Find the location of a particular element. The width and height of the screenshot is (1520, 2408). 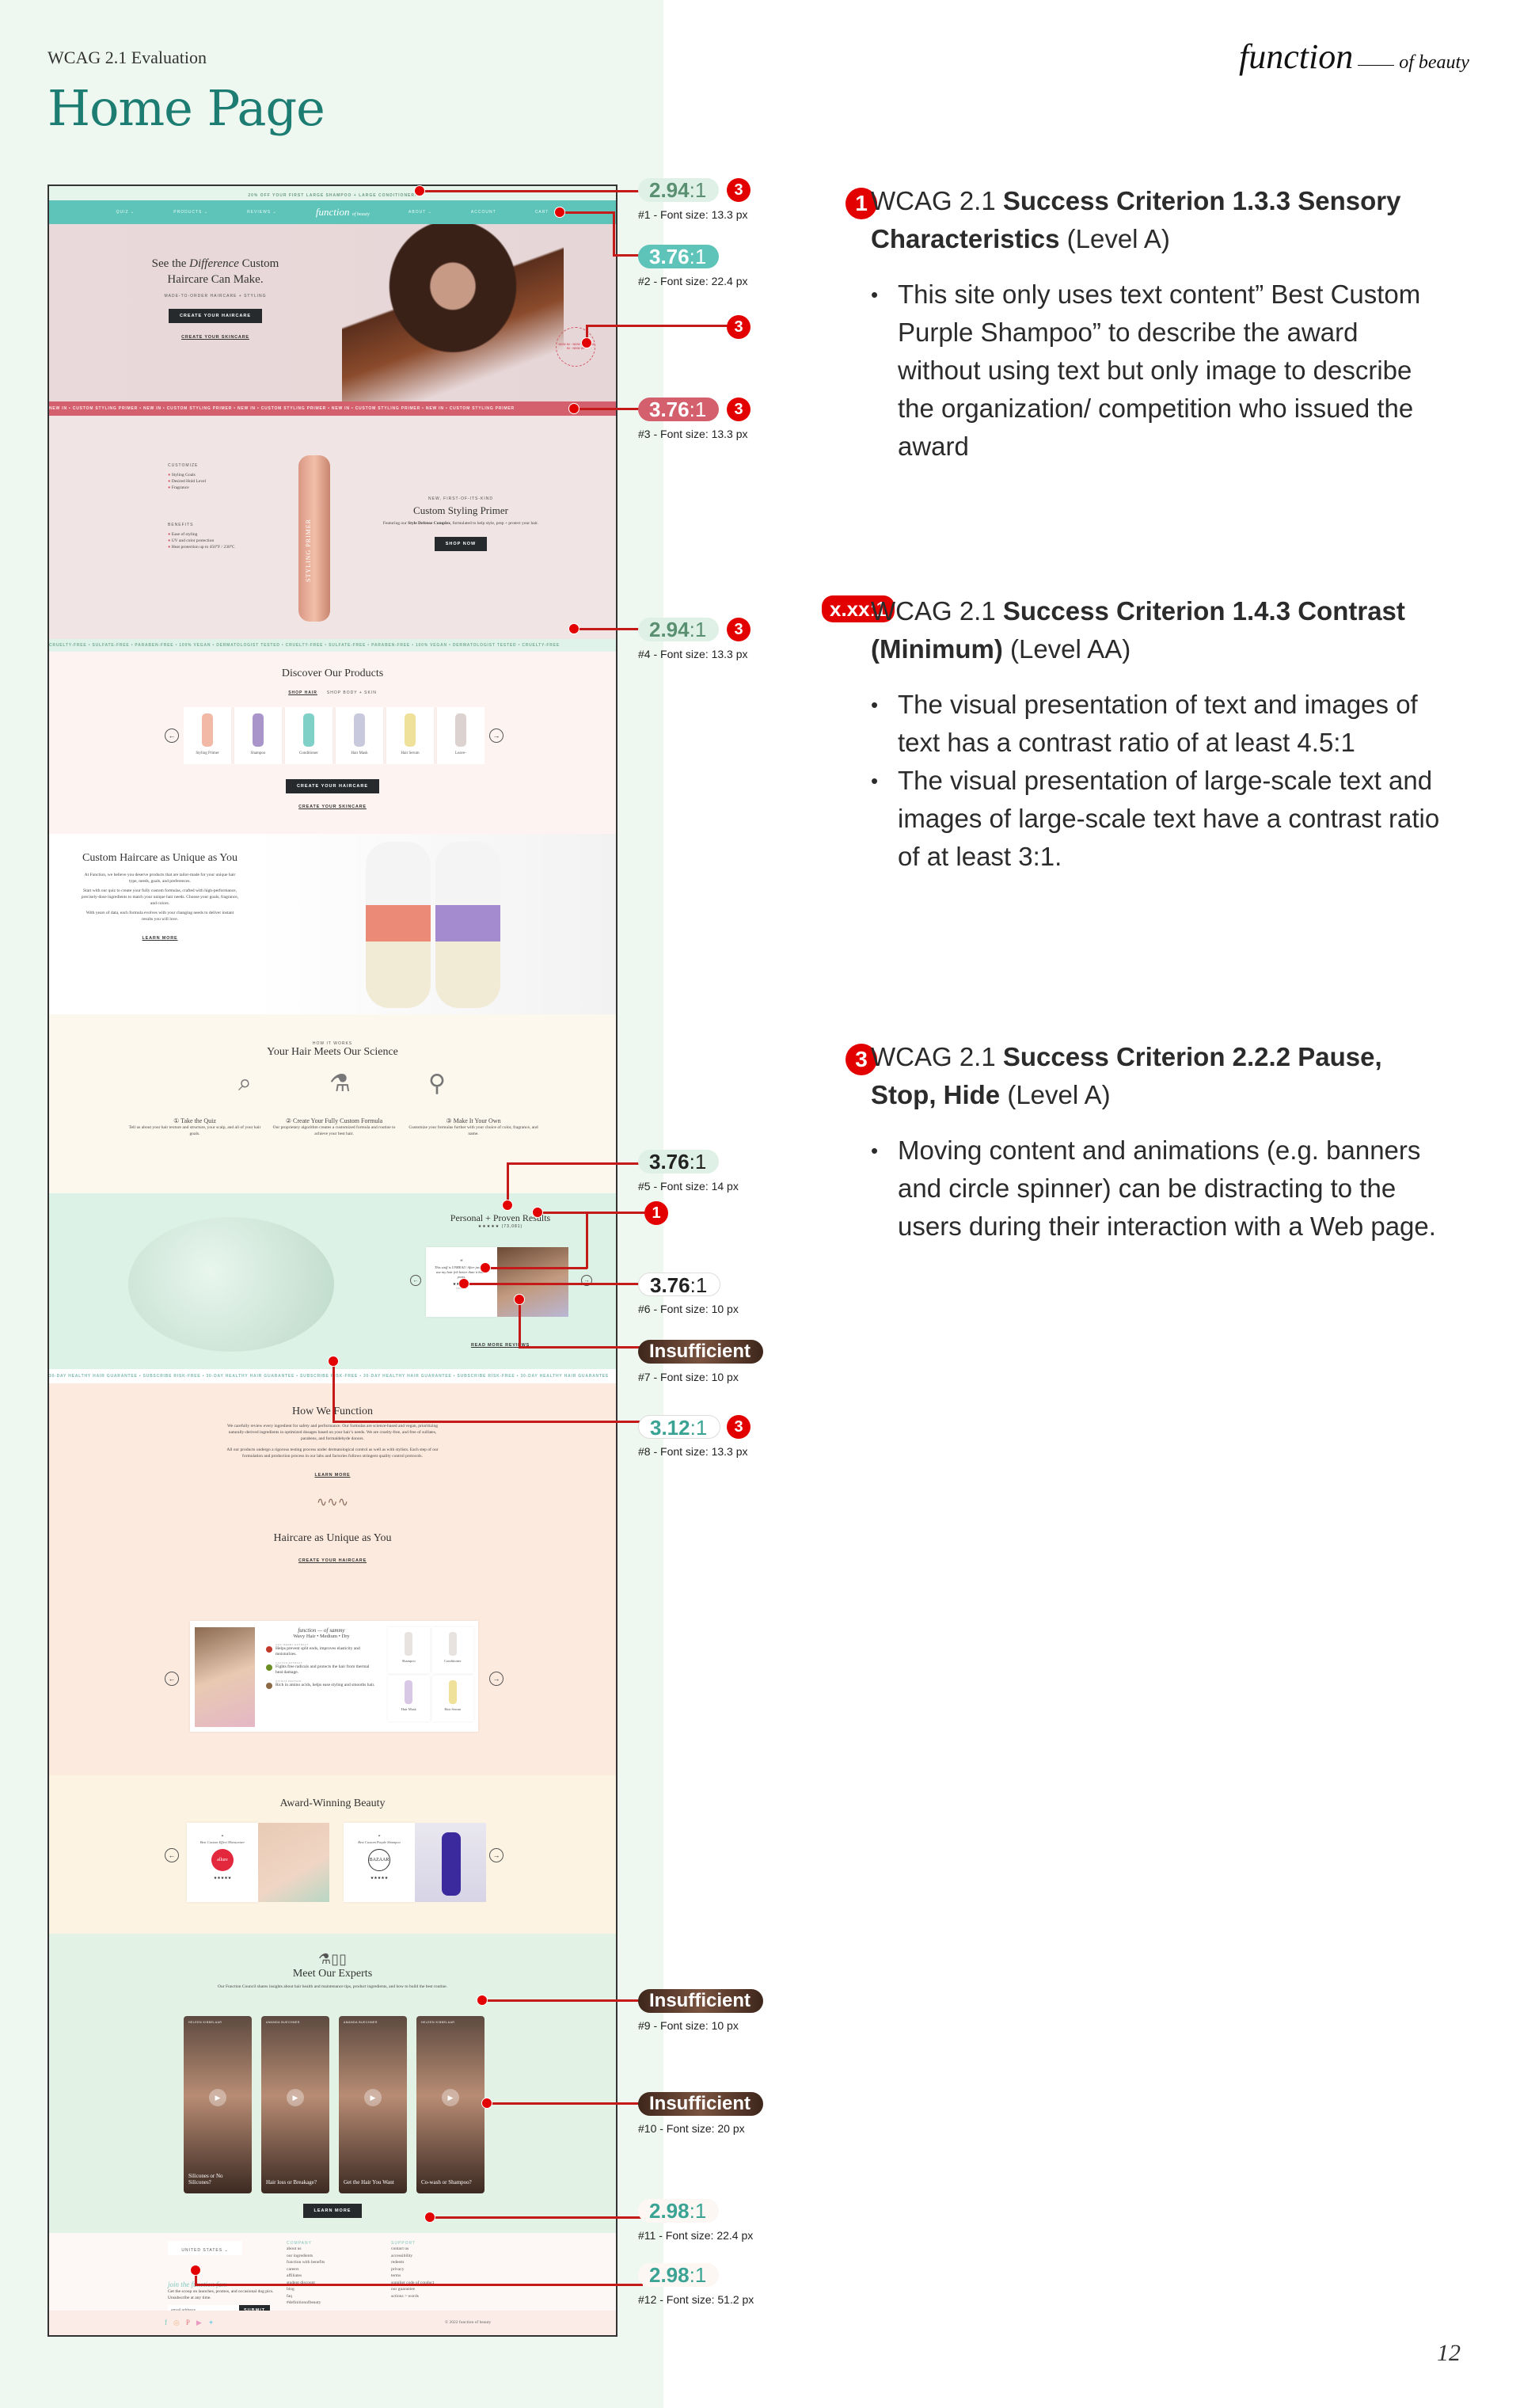

lab-flask-icon: ⚗ is located at coordinates (340, 1084).